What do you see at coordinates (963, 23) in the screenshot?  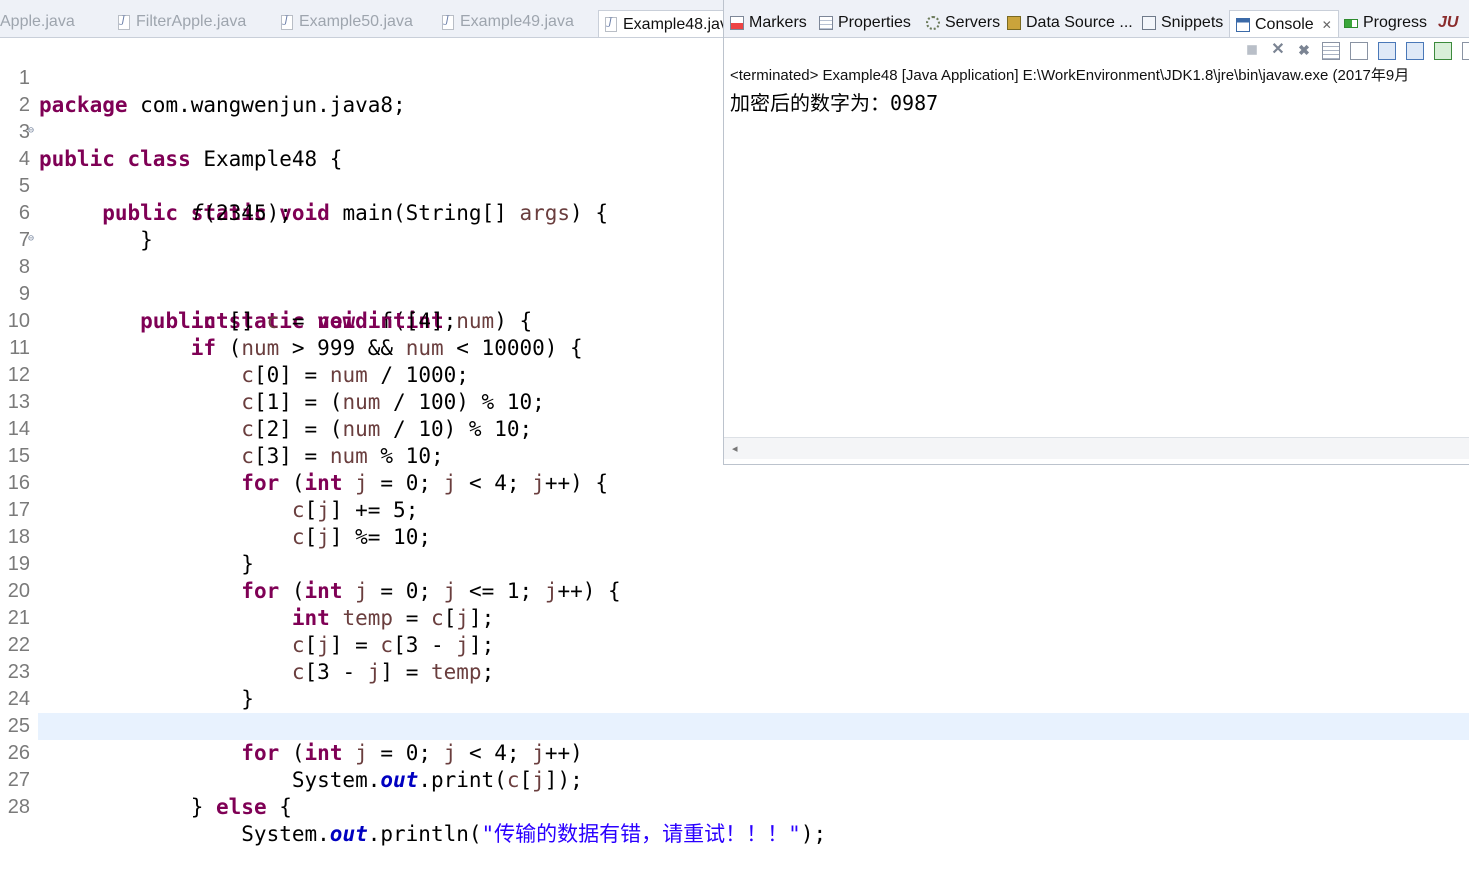 I see `tab-servers: Servers` at bounding box center [963, 23].